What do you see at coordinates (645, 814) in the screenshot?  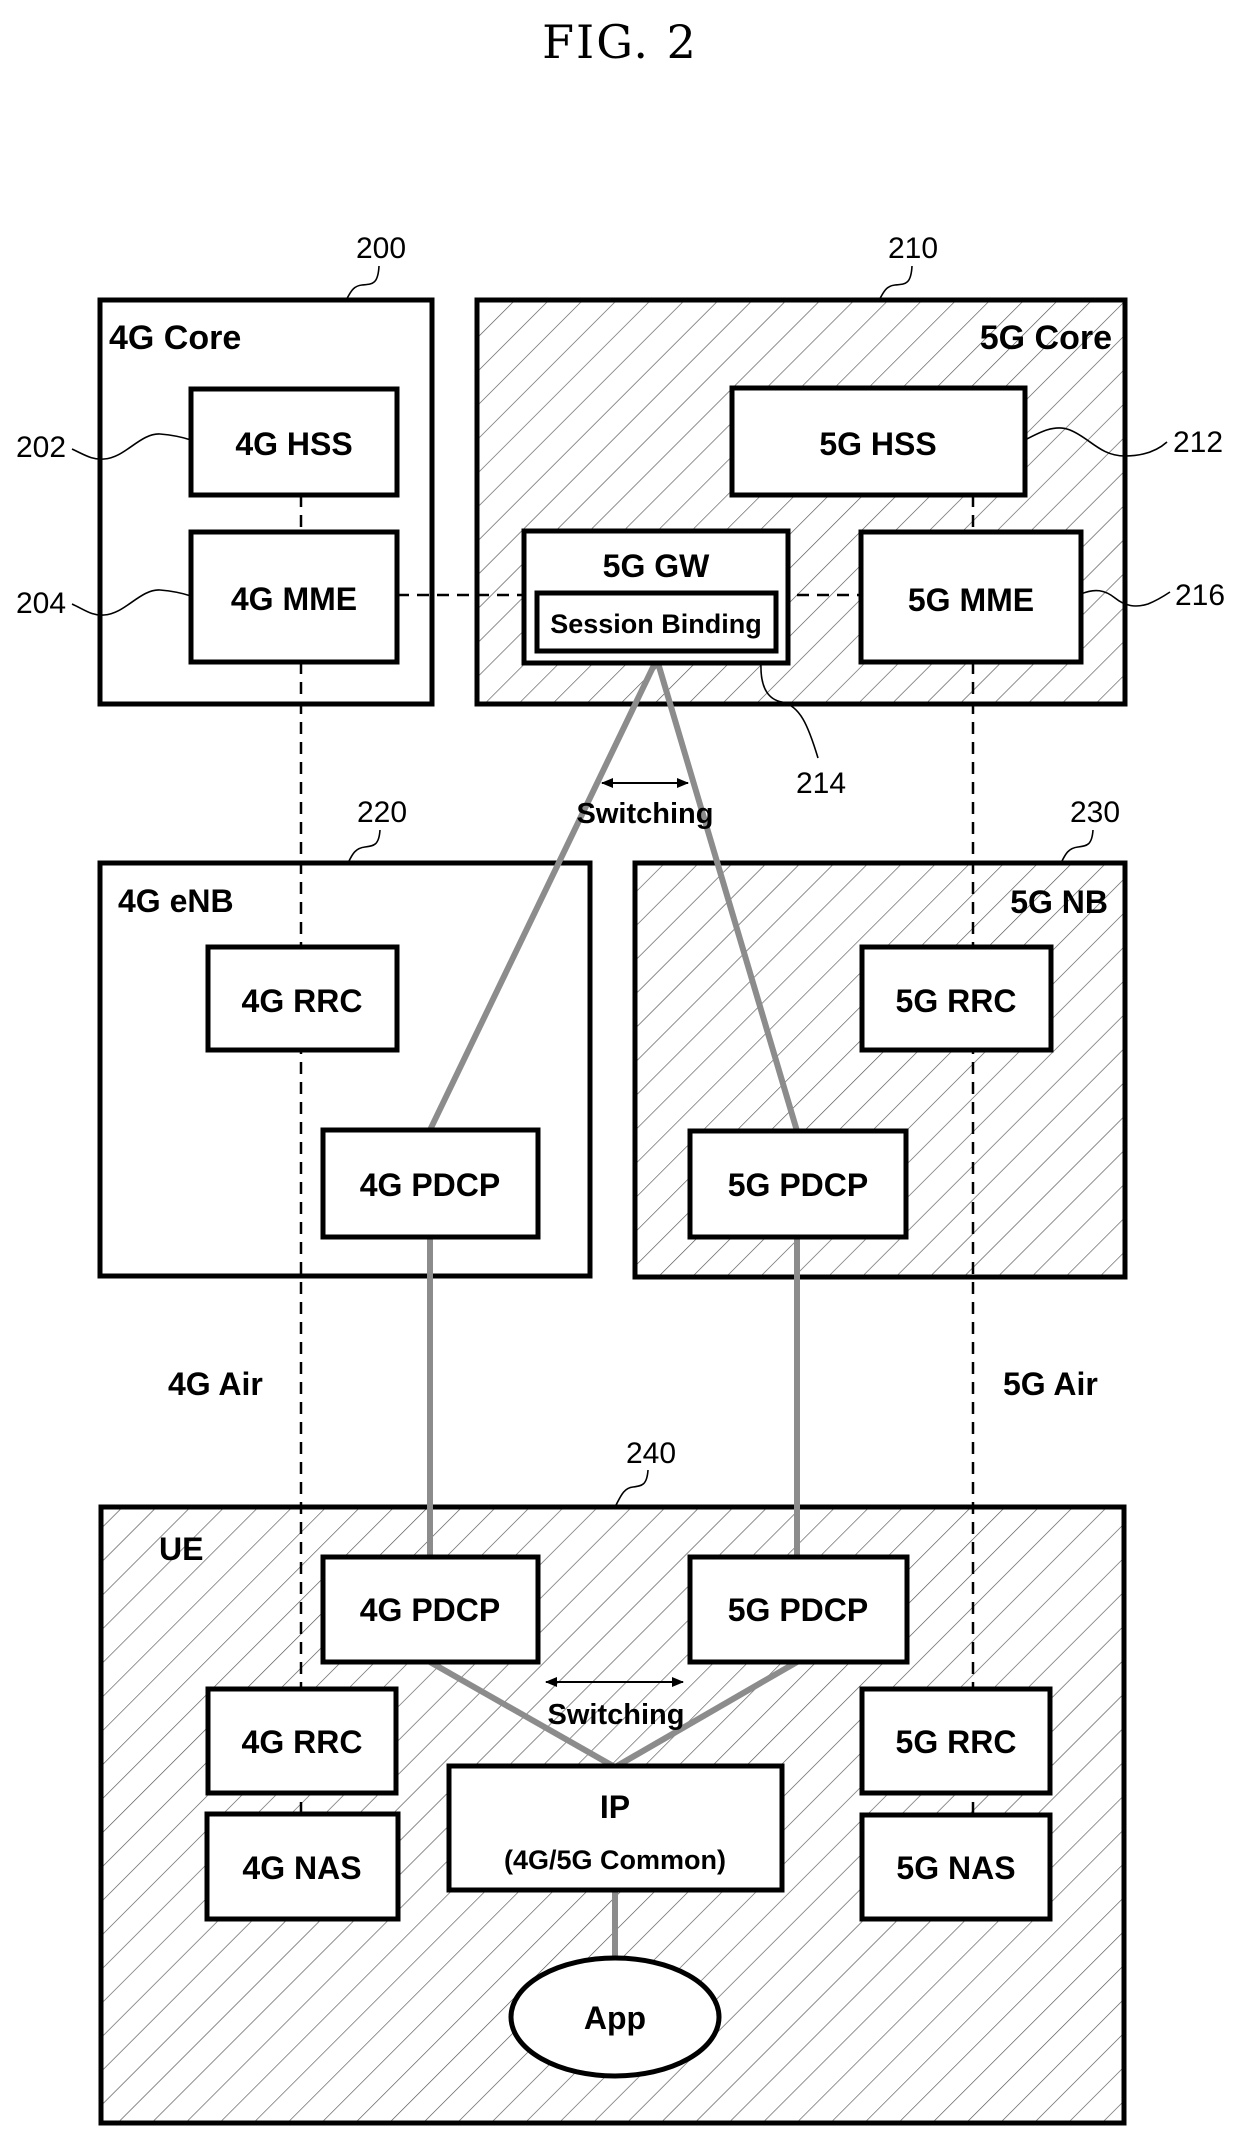 I see `switching-label-core: Switching` at bounding box center [645, 814].